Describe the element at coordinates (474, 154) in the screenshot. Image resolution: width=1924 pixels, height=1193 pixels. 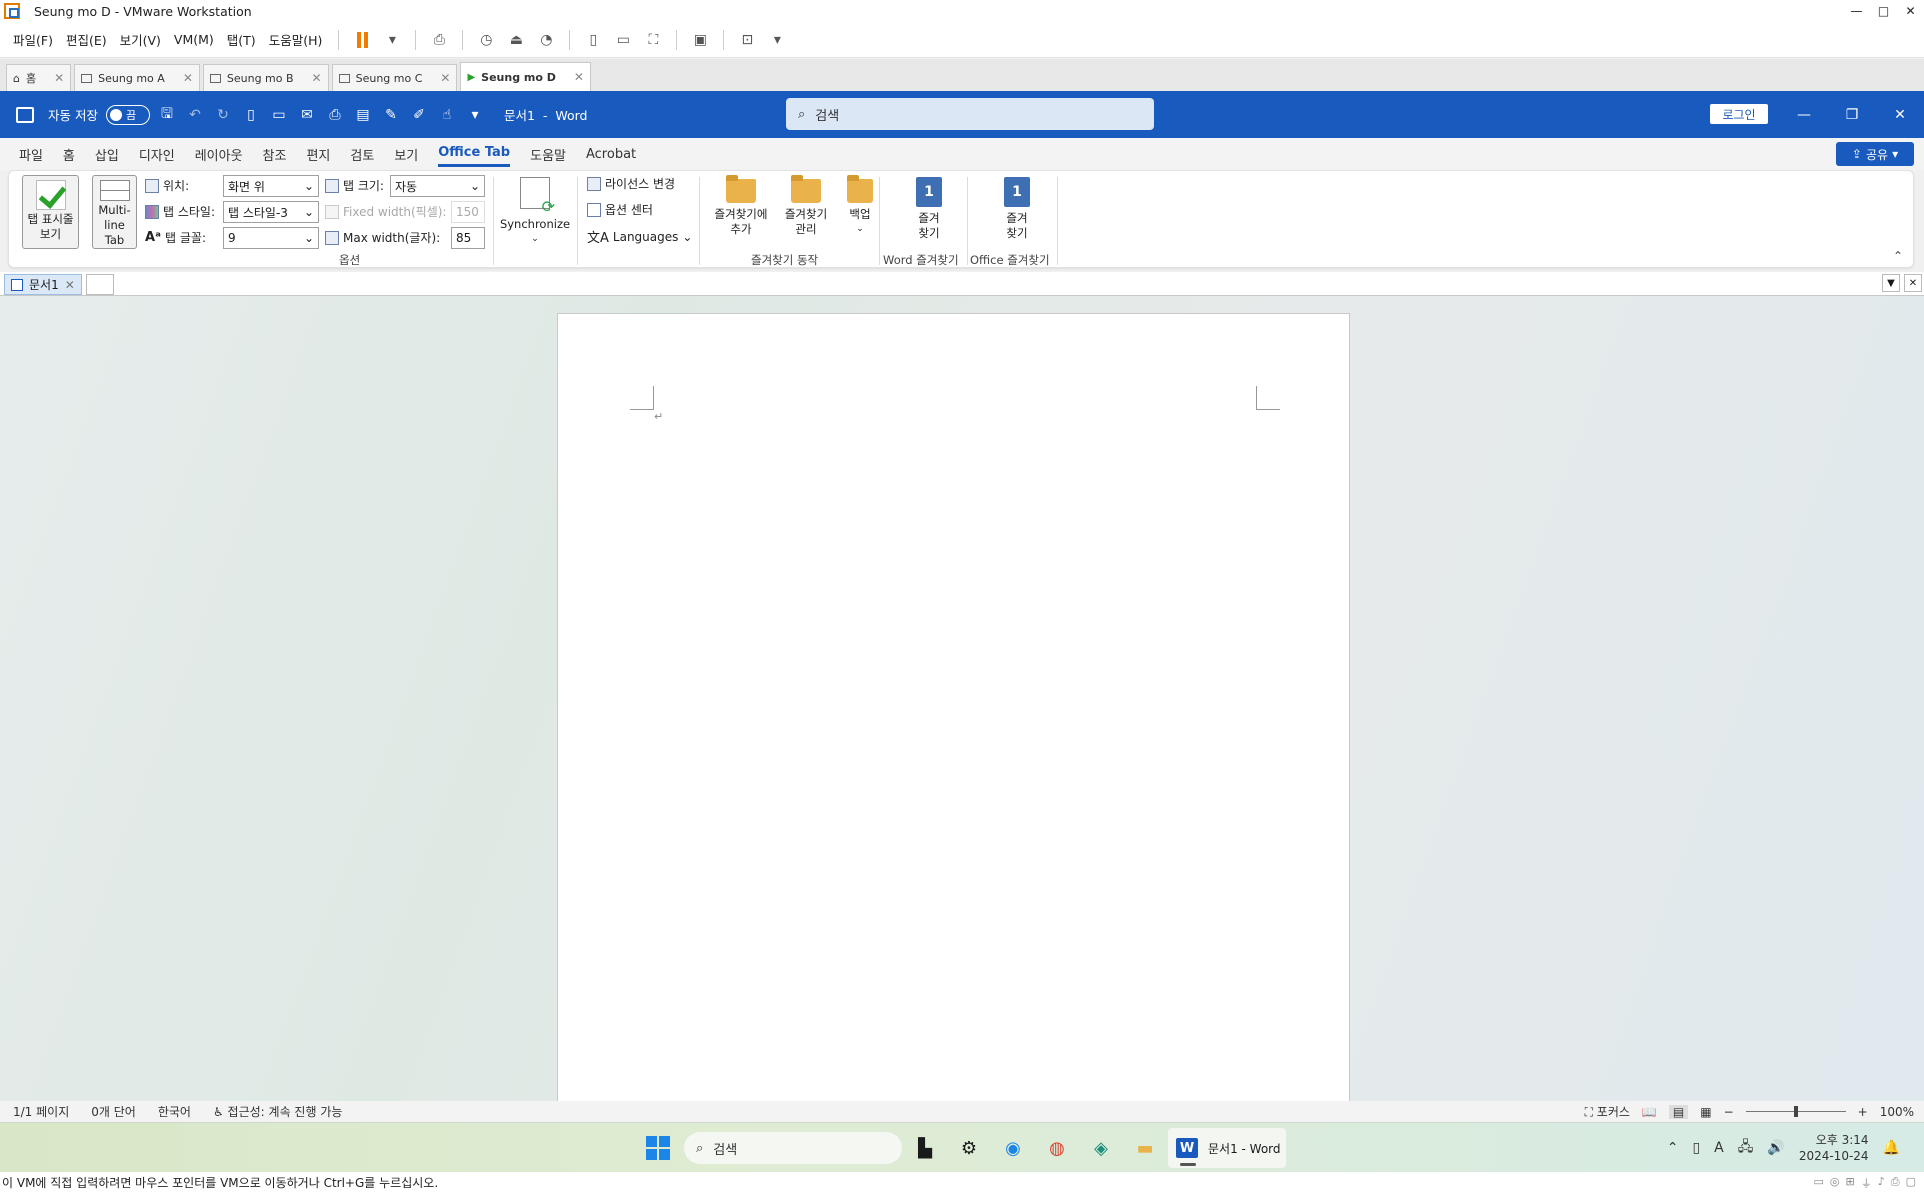
I see `tab-office-tab: Office Tab` at that location.